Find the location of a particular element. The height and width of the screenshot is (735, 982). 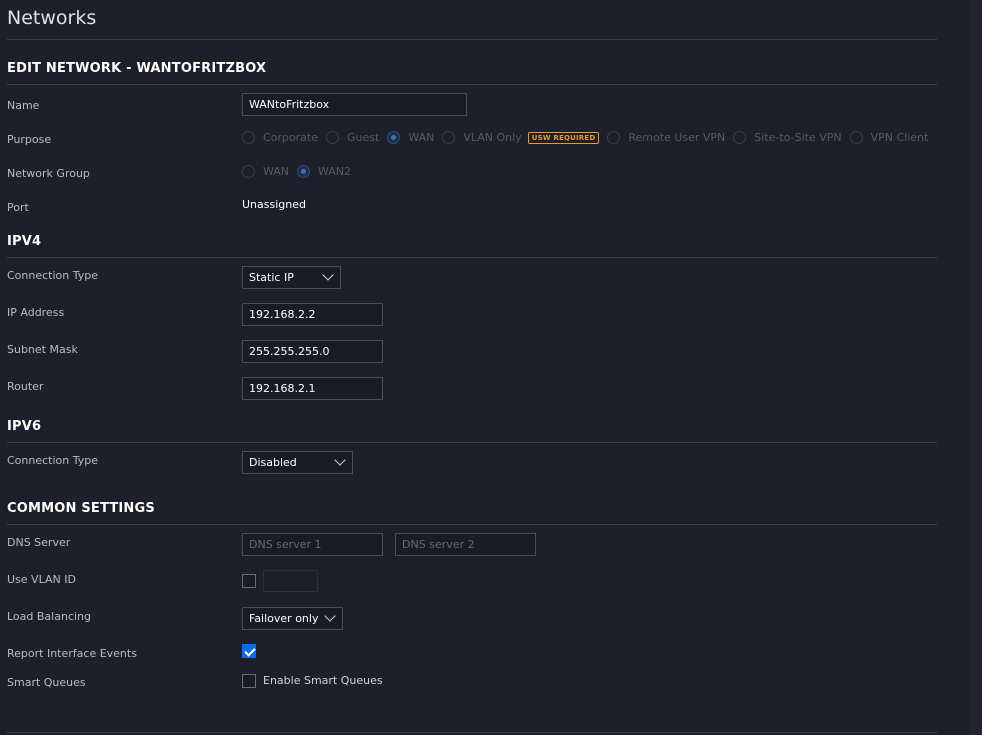

subnet-mask-label: Subnet Mask is located at coordinates (42, 349).